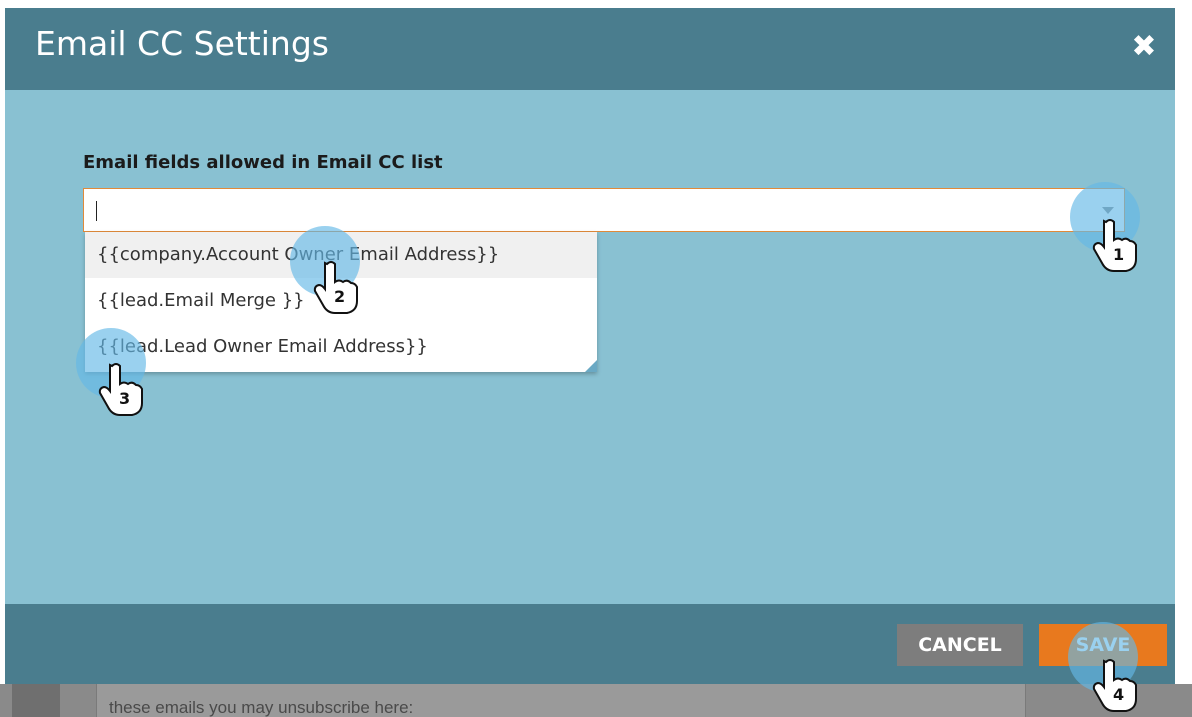 The height and width of the screenshot is (717, 1192). I want to click on cancel-button: CANCEL, so click(960, 645).